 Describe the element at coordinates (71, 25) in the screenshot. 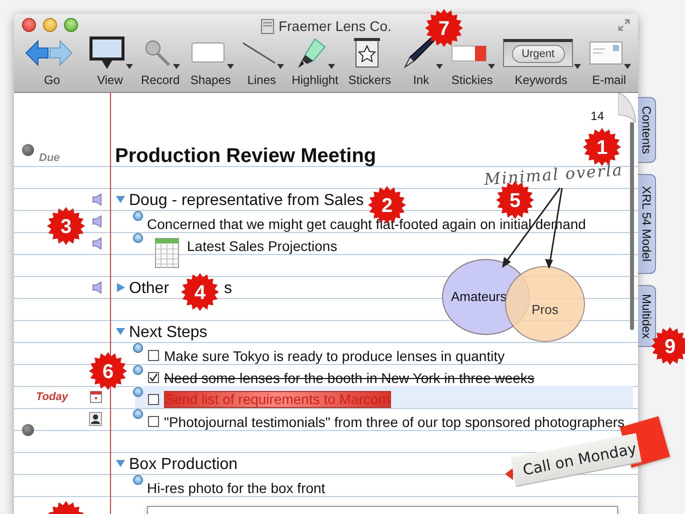

I see `zoom-button` at that location.